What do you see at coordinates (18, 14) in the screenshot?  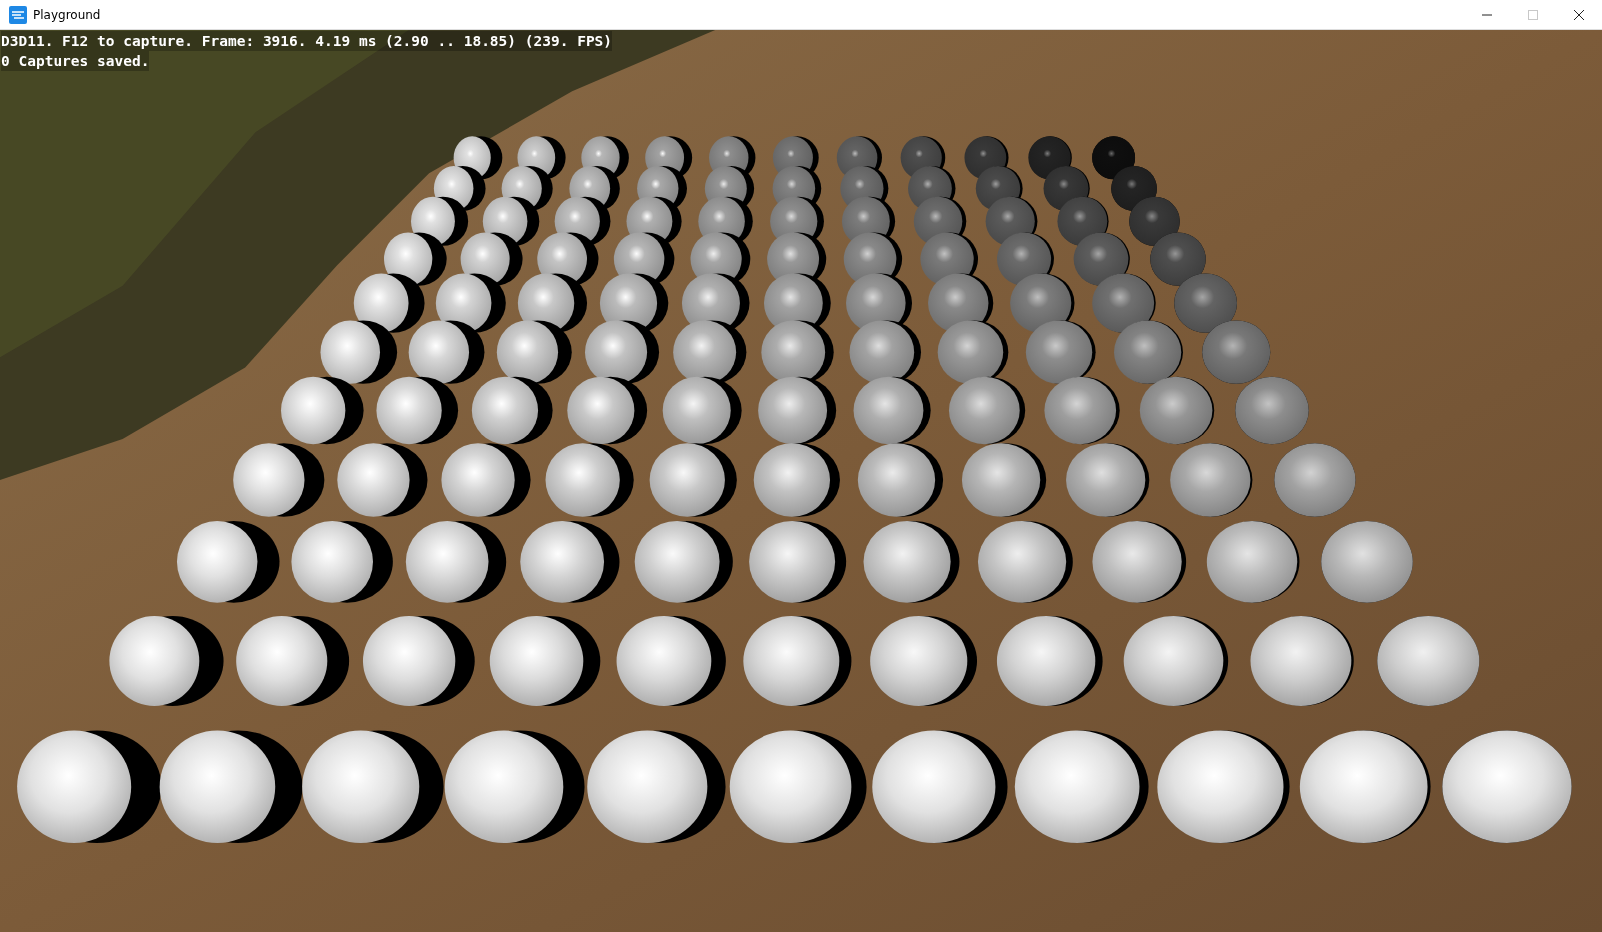 I see `app-icon` at bounding box center [18, 14].